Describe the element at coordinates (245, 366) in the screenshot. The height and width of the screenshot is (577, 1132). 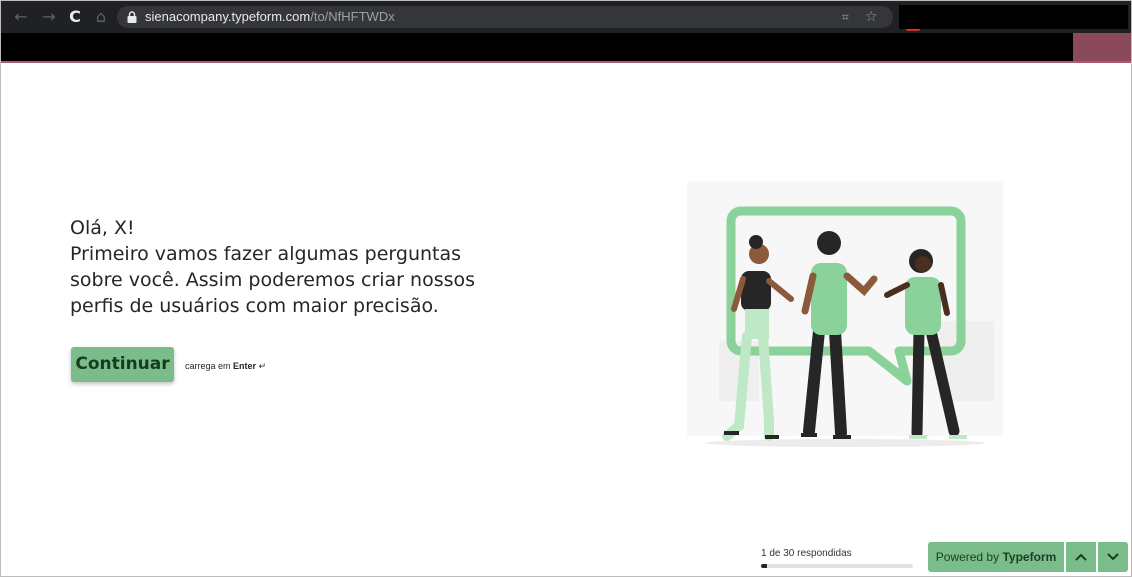
I see `enter-key-label: Enter` at that location.